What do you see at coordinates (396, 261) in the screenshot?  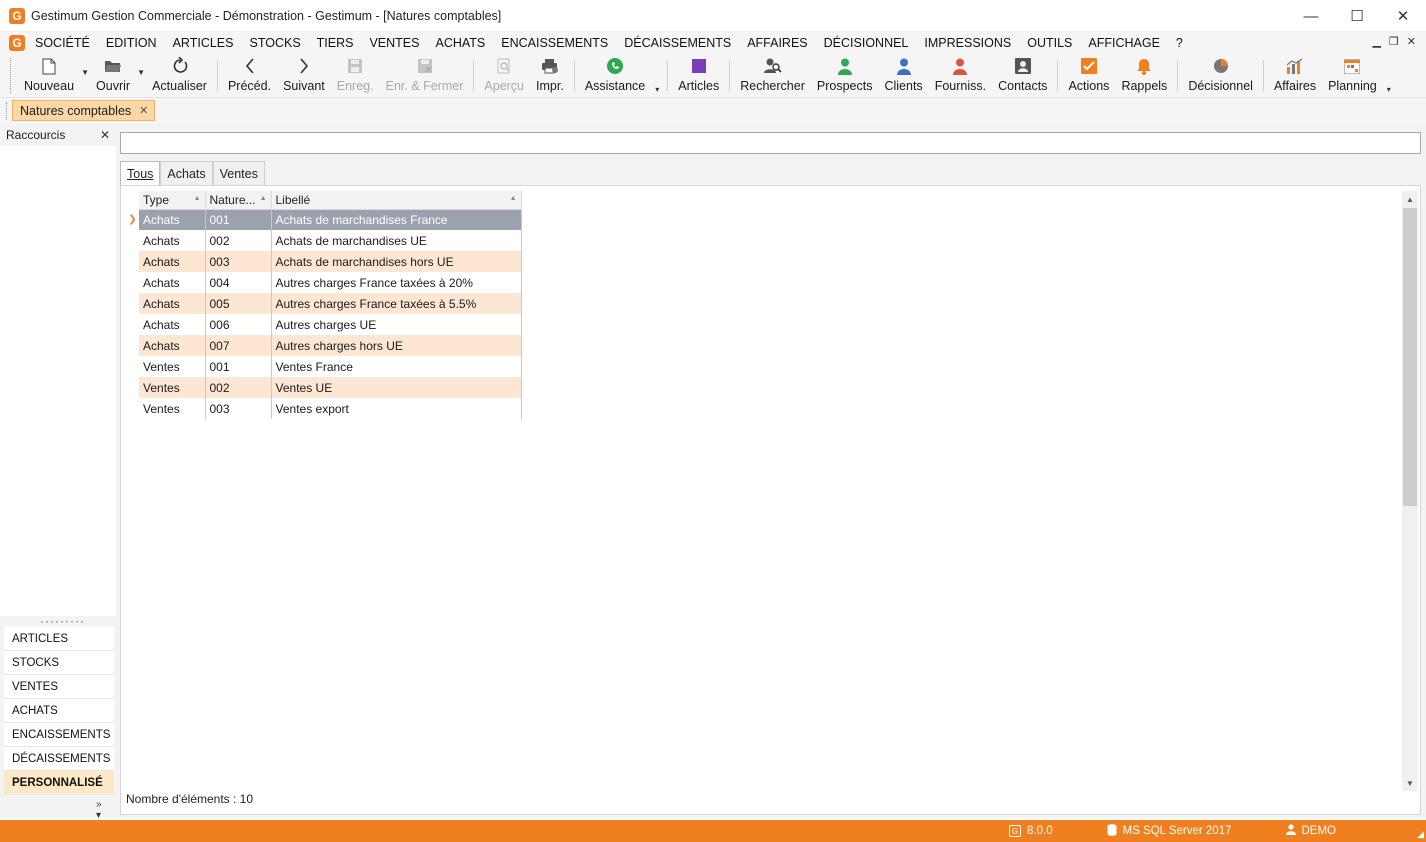 I see `cell-libelle: Achats de marchandises hors UE` at bounding box center [396, 261].